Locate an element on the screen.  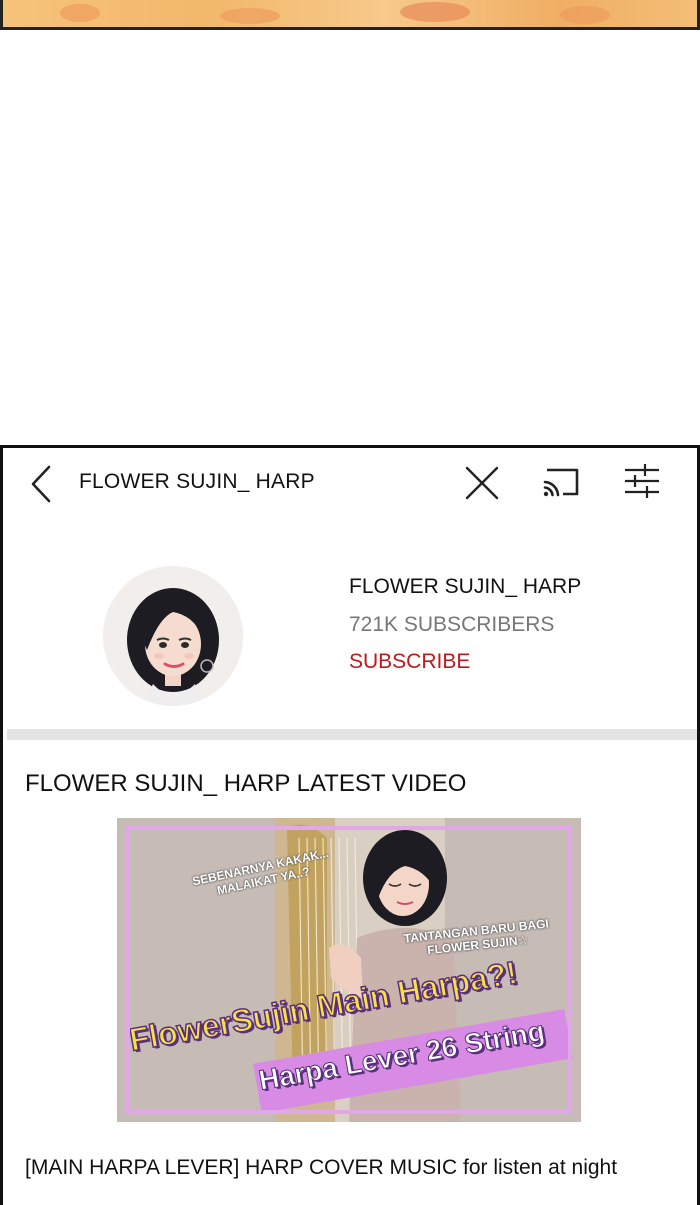
cast-icon is located at coordinates (562, 482).